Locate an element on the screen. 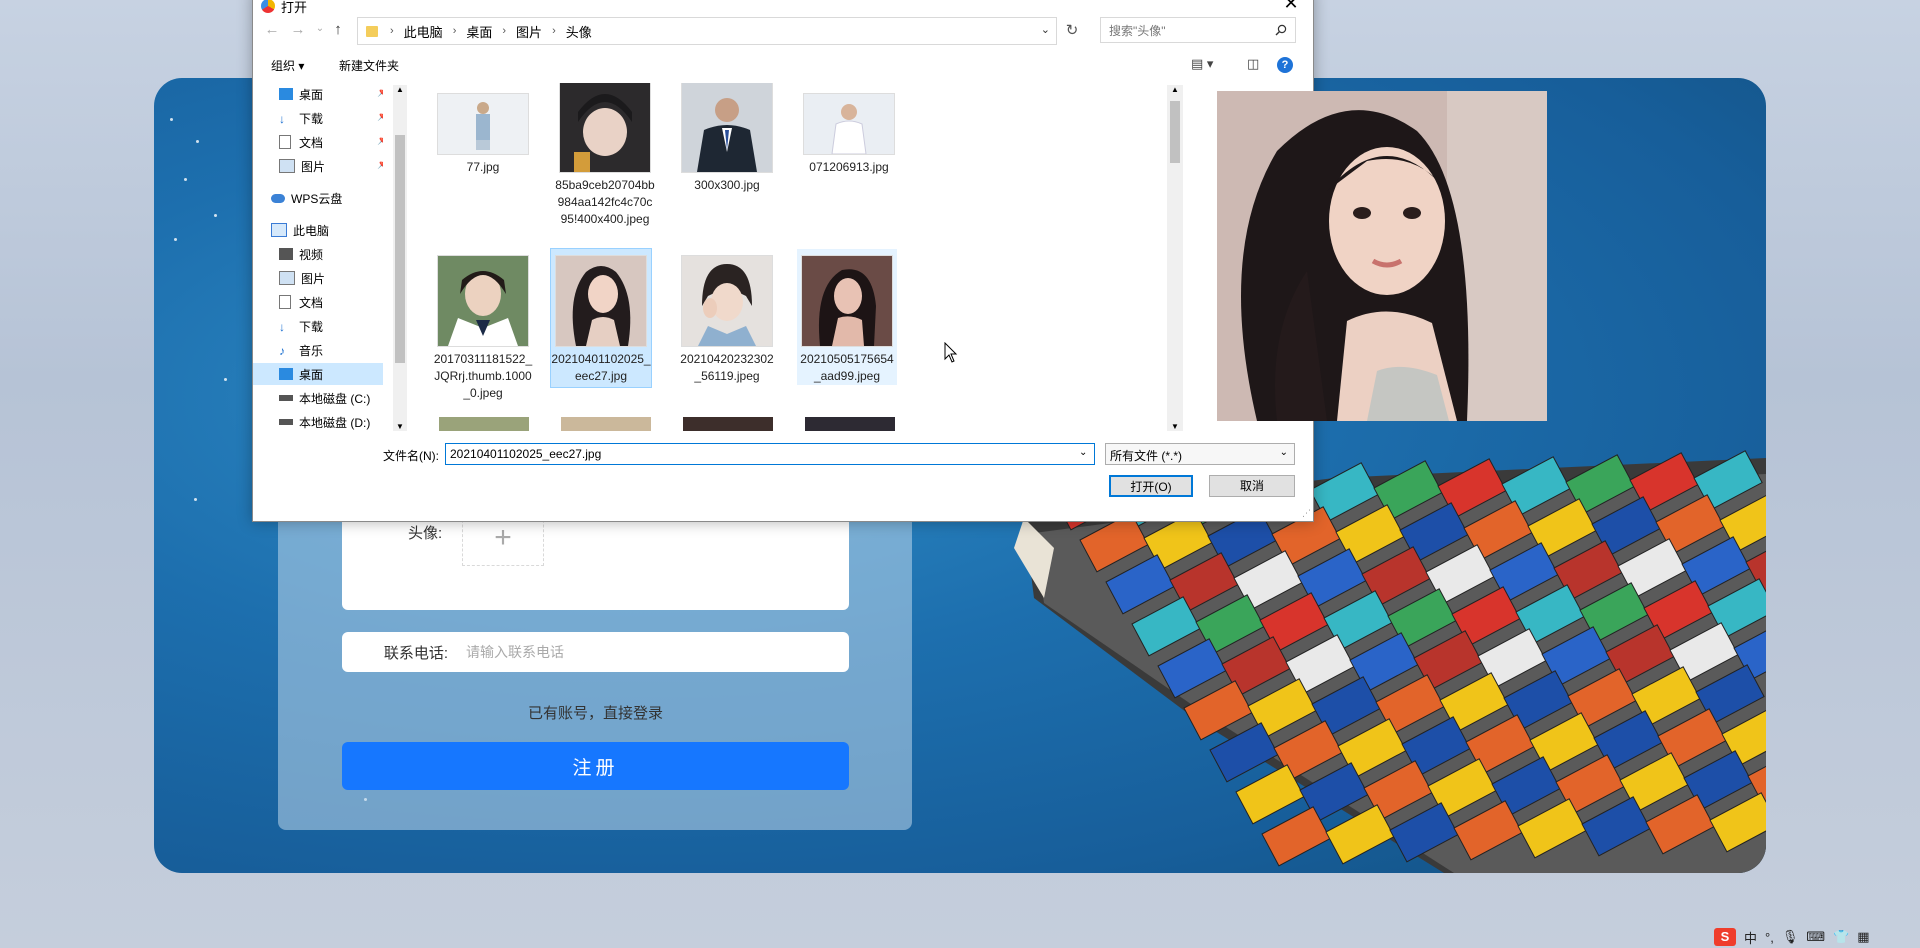  nav-label: 本地磁盘 (C:) is located at coordinates (335, 398).